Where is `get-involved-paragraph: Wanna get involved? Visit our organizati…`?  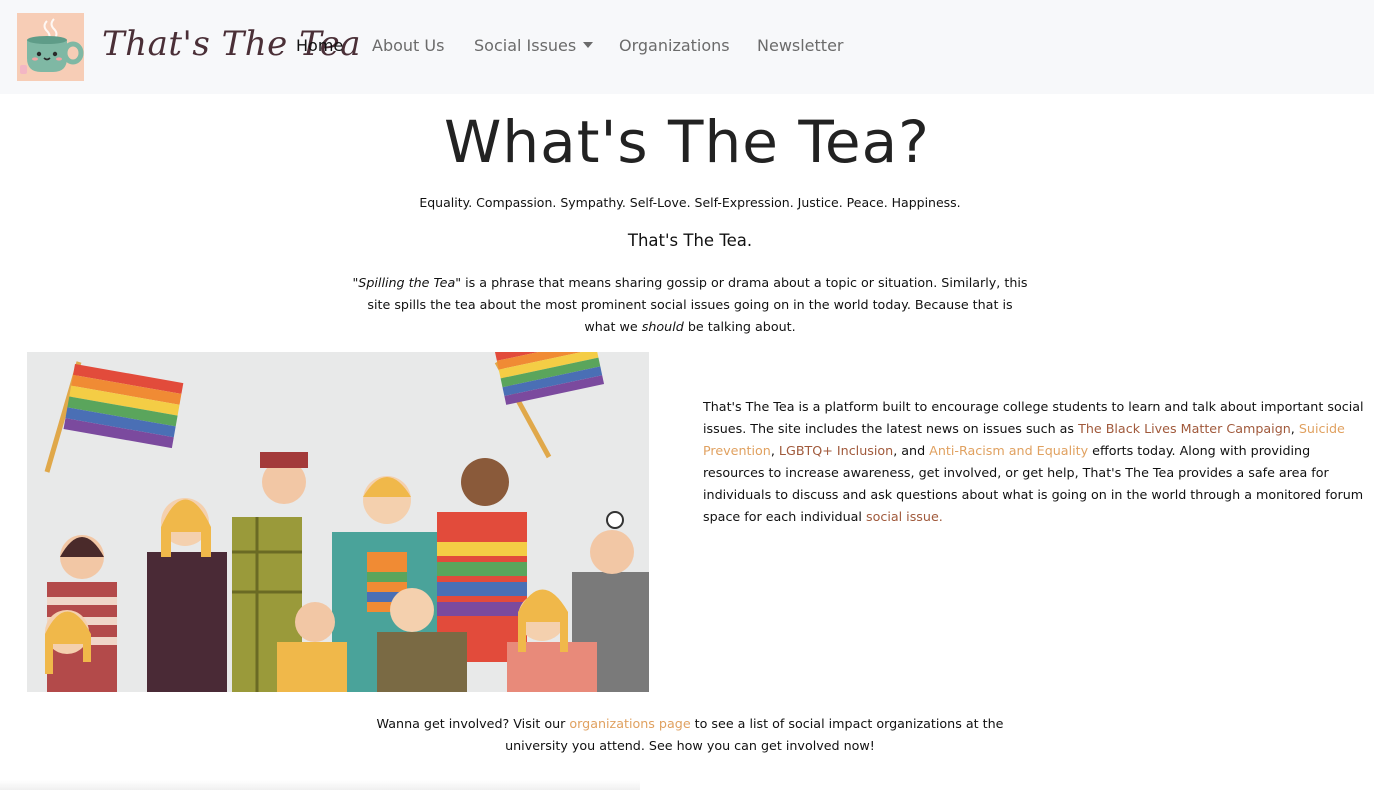 get-involved-paragraph: Wanna get involved? Visit our organizati… is located at coordinates (690, 735).